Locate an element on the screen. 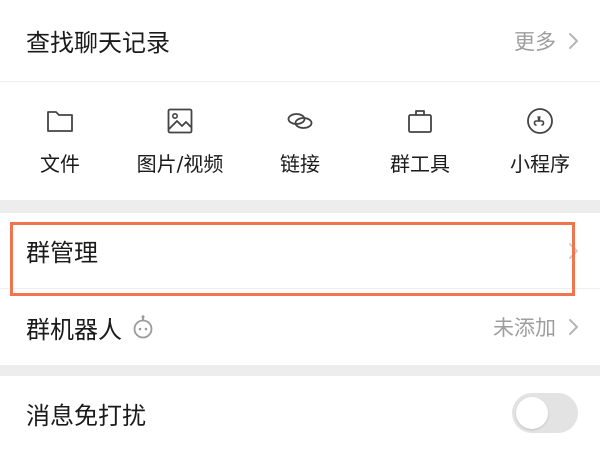  briefcase-icon is located at coordinates (420, 121).